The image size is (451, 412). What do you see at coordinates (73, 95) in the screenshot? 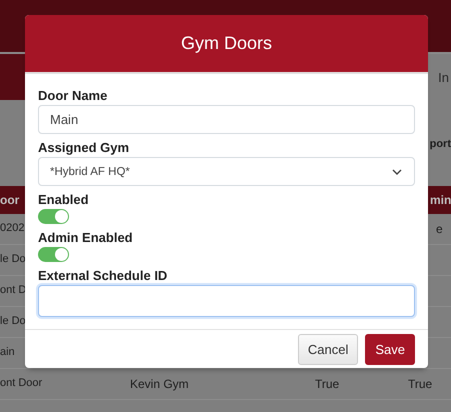
I see `field-label: Door Name` at bounding box center [73, 95].